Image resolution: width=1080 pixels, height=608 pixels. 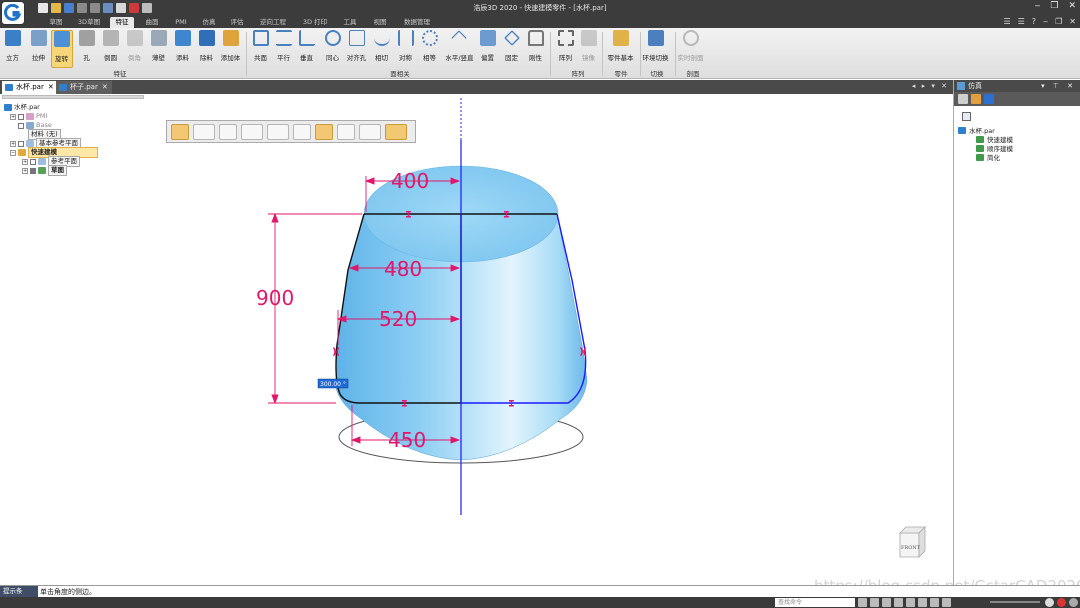 I want to click on tab-data-management: 数据管理, so click(x=417, y=22).